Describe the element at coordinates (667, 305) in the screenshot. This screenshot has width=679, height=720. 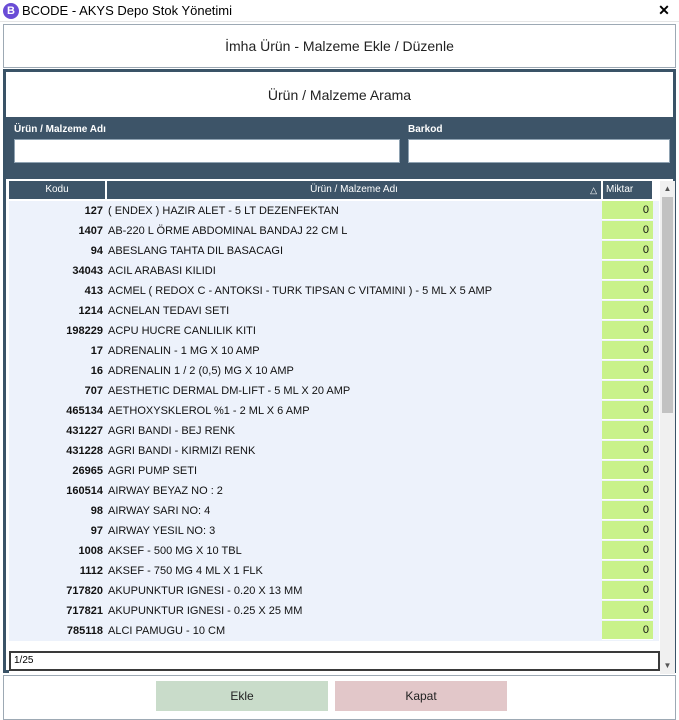
I see `scroll-thumb` at that location.